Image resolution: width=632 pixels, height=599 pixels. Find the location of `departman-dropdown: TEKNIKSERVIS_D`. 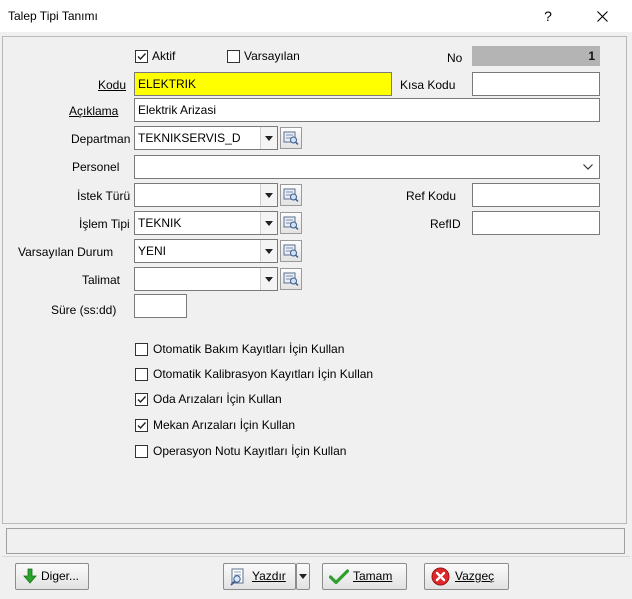

departman-dropdown: TEKNIKSERVIS_D is located at coordinates (206, 138).